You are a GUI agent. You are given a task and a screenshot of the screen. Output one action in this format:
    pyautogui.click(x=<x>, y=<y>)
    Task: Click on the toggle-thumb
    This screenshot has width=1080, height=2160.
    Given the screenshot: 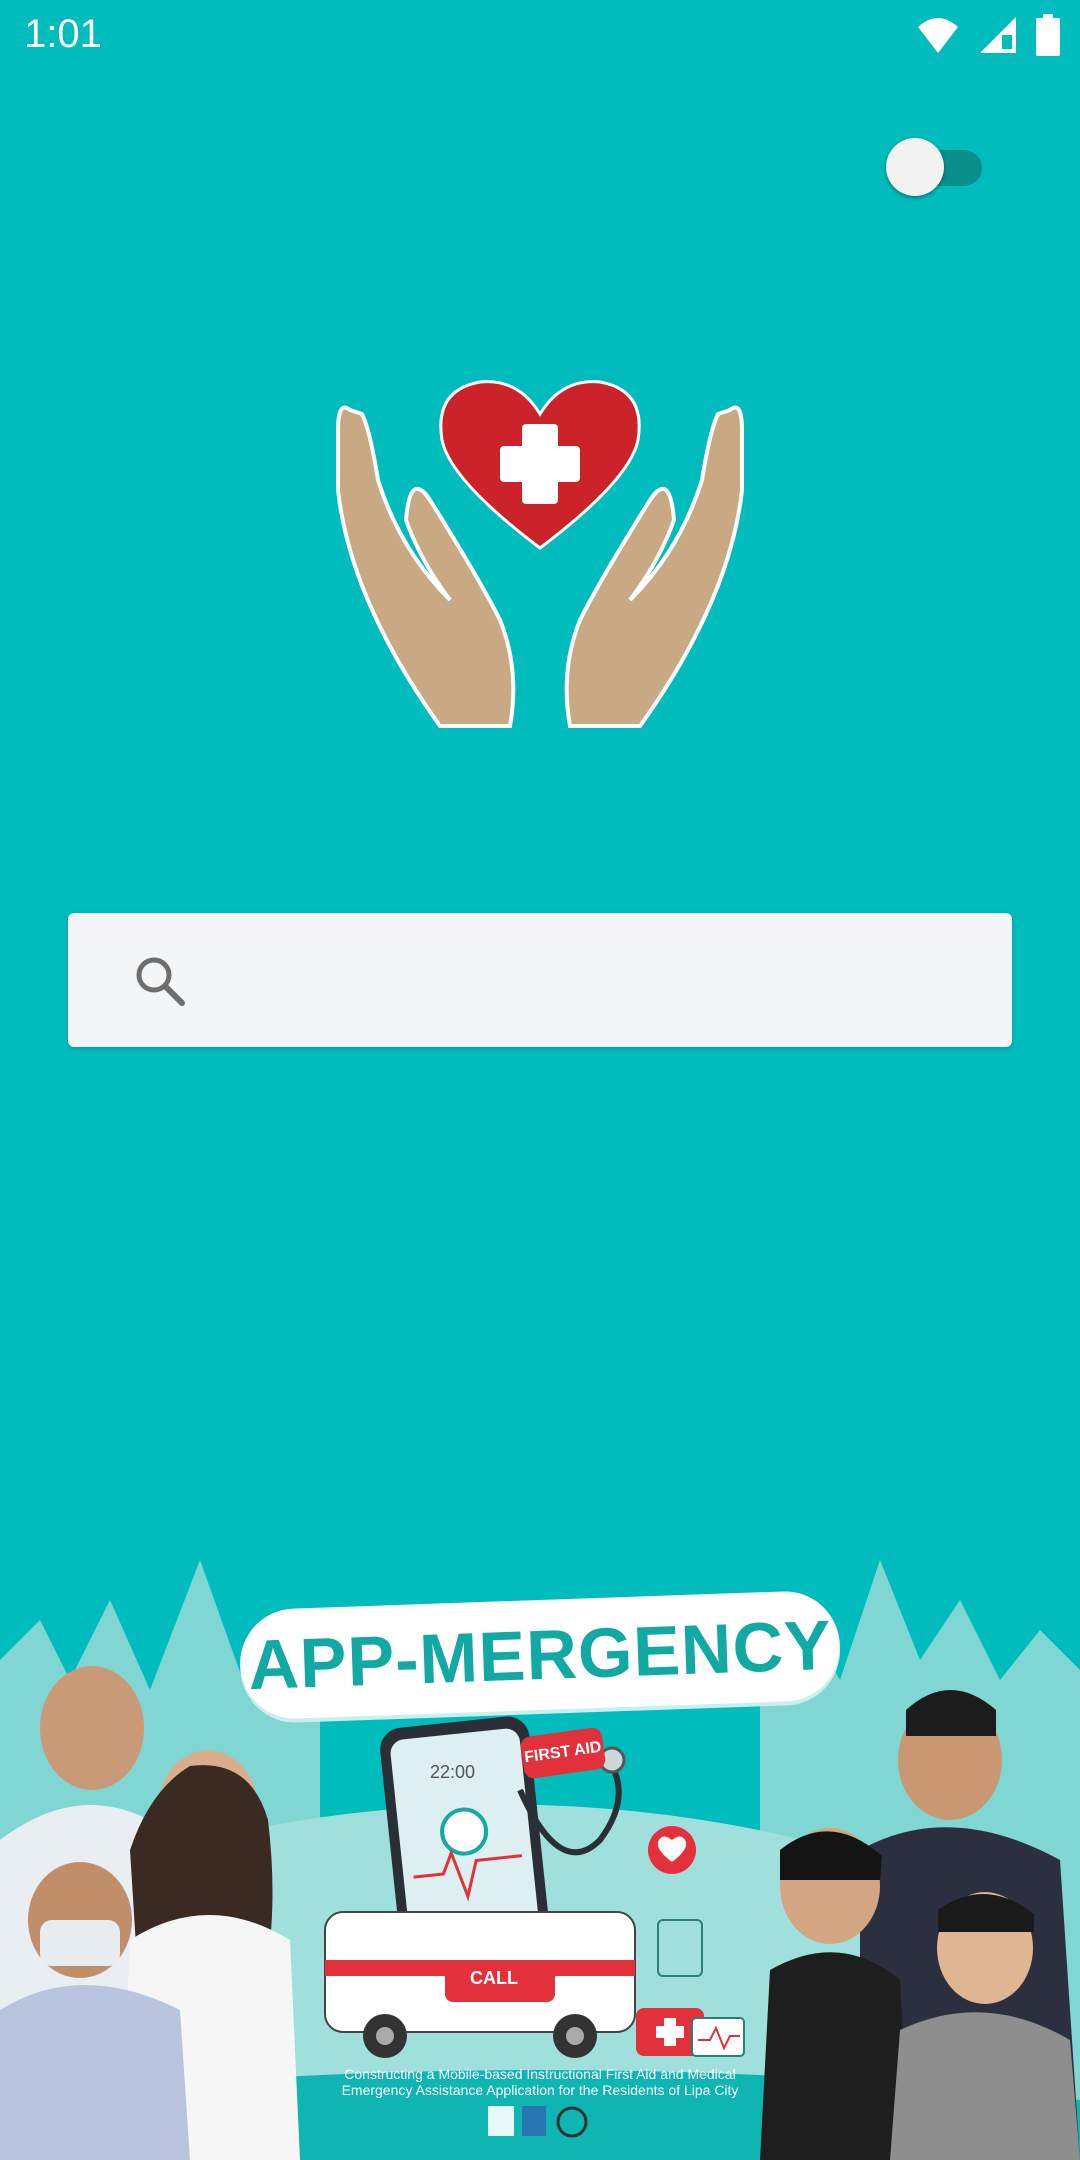 What is the action you would take?
    pyautogui.click(x=915, y=167)
    